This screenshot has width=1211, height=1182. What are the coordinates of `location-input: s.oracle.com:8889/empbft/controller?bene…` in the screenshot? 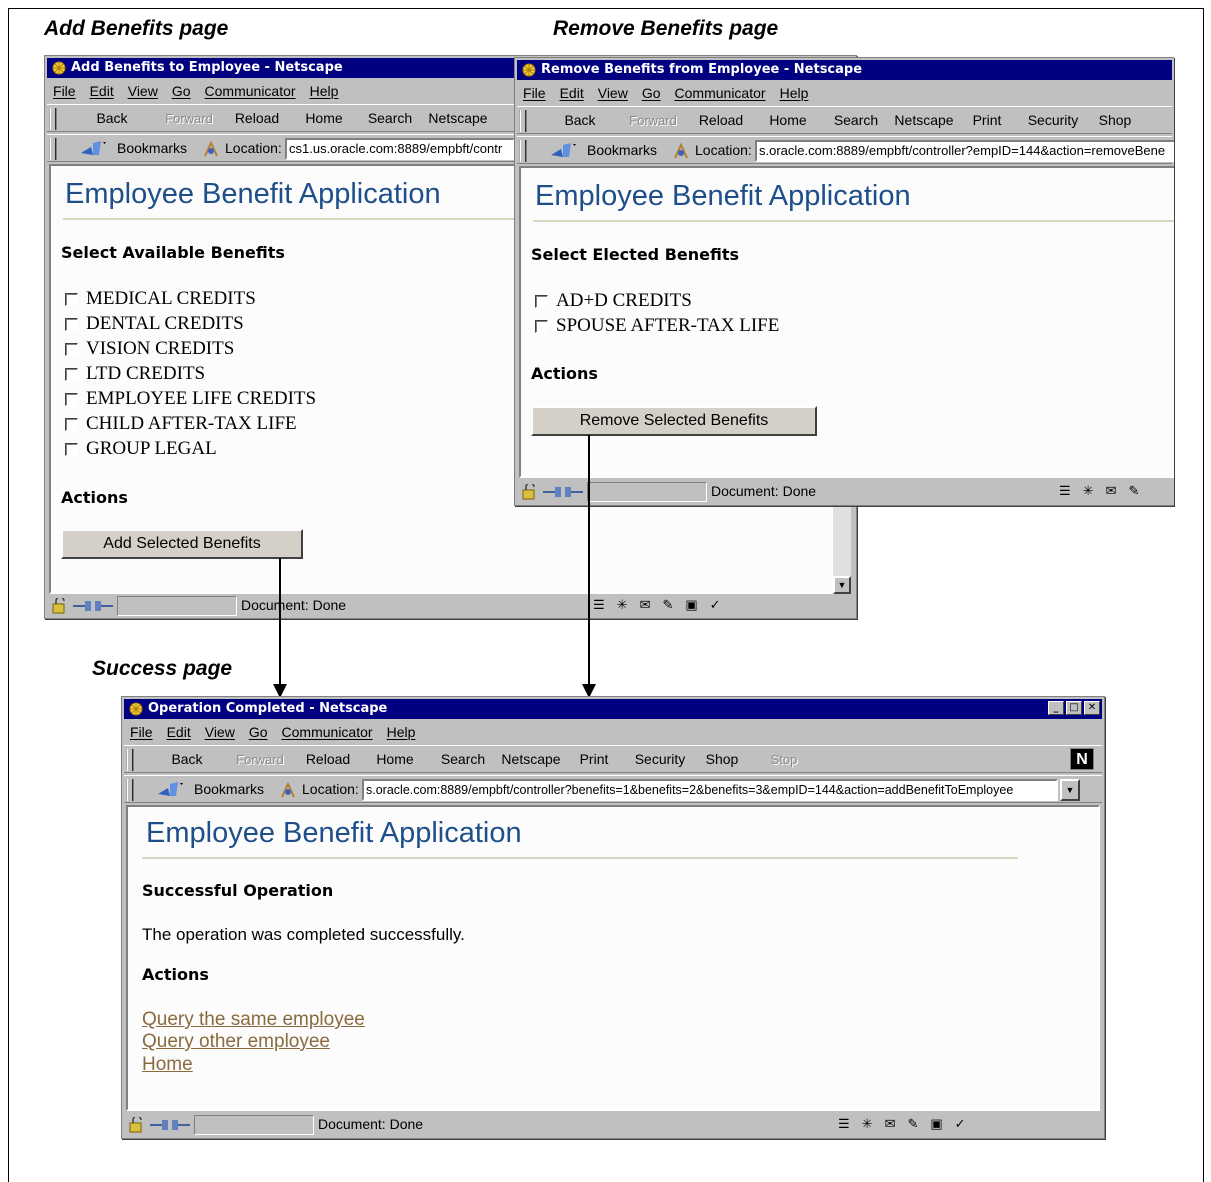 It's located at (710, 790).